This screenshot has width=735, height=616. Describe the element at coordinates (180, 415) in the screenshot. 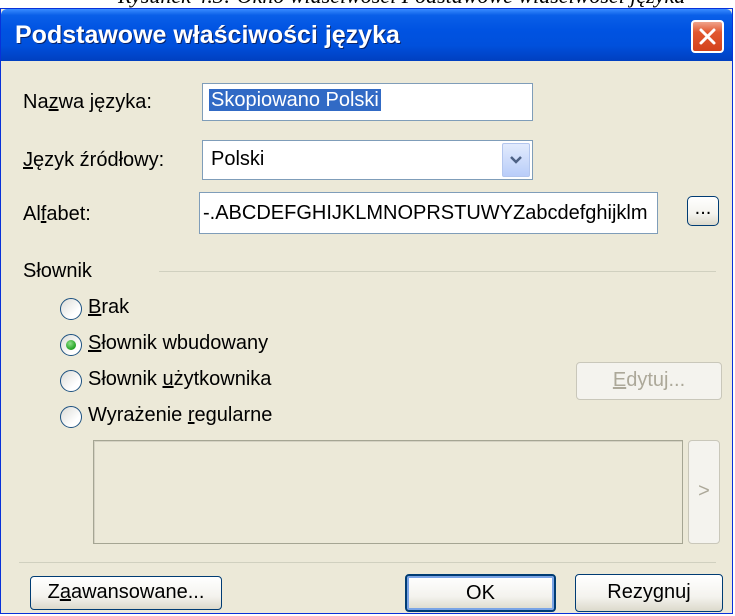

I see `radio-regular-expression-label: Wyrażenie regularne` at that location.